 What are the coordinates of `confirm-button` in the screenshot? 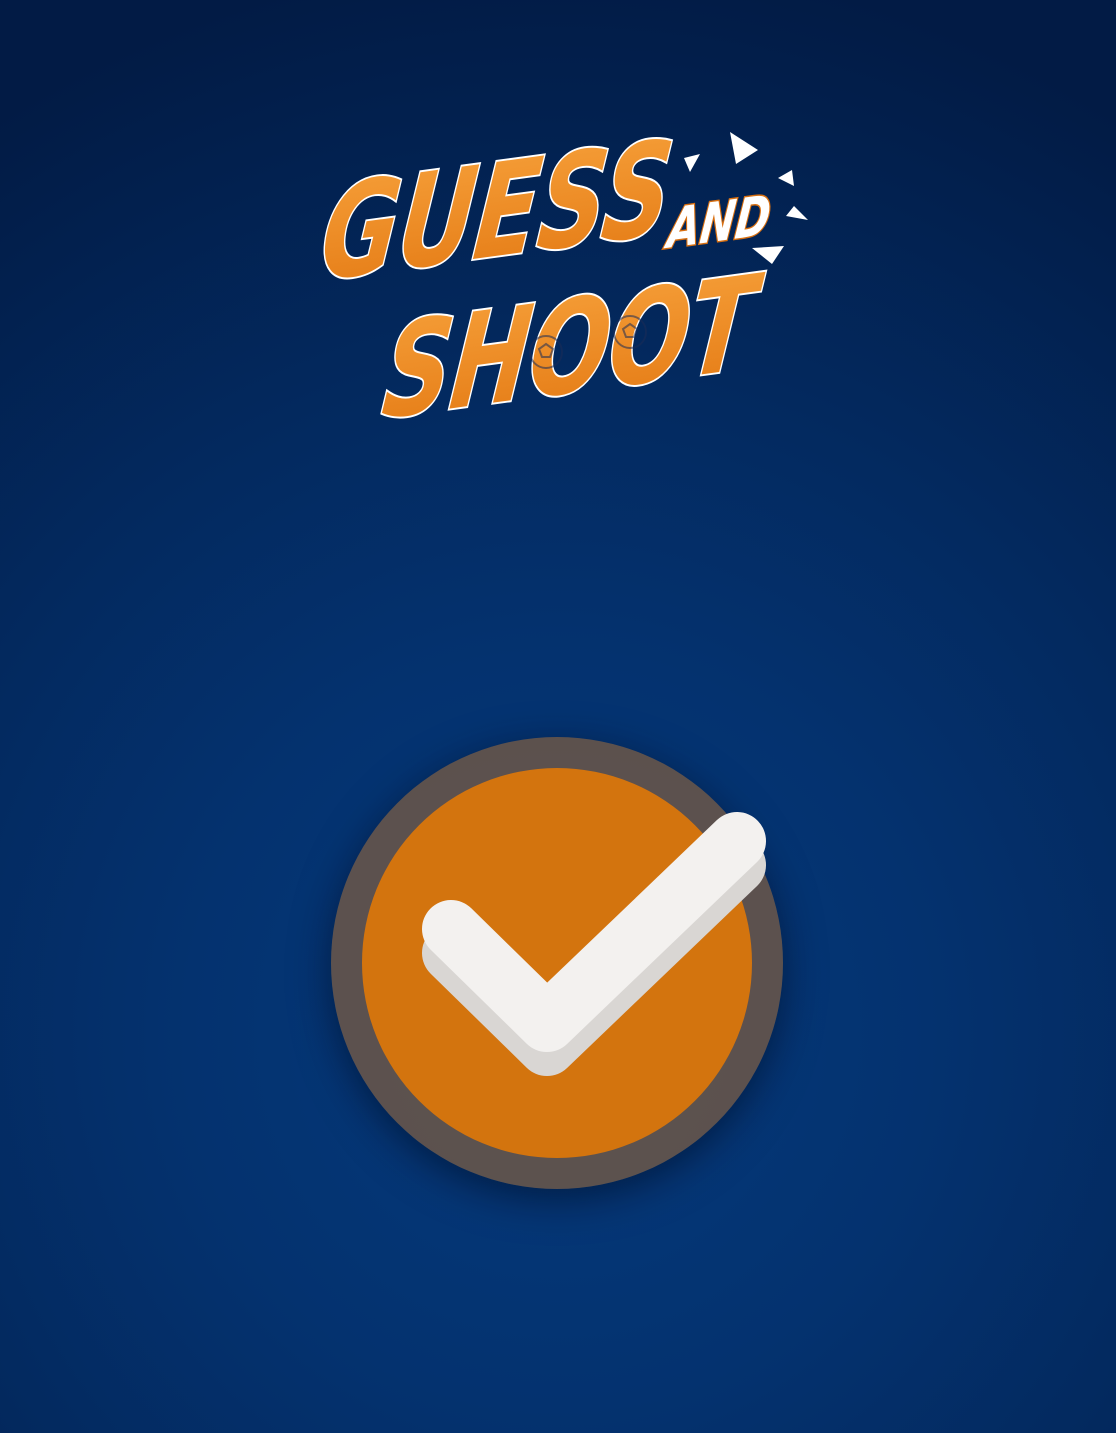 It's located at (557, 963).